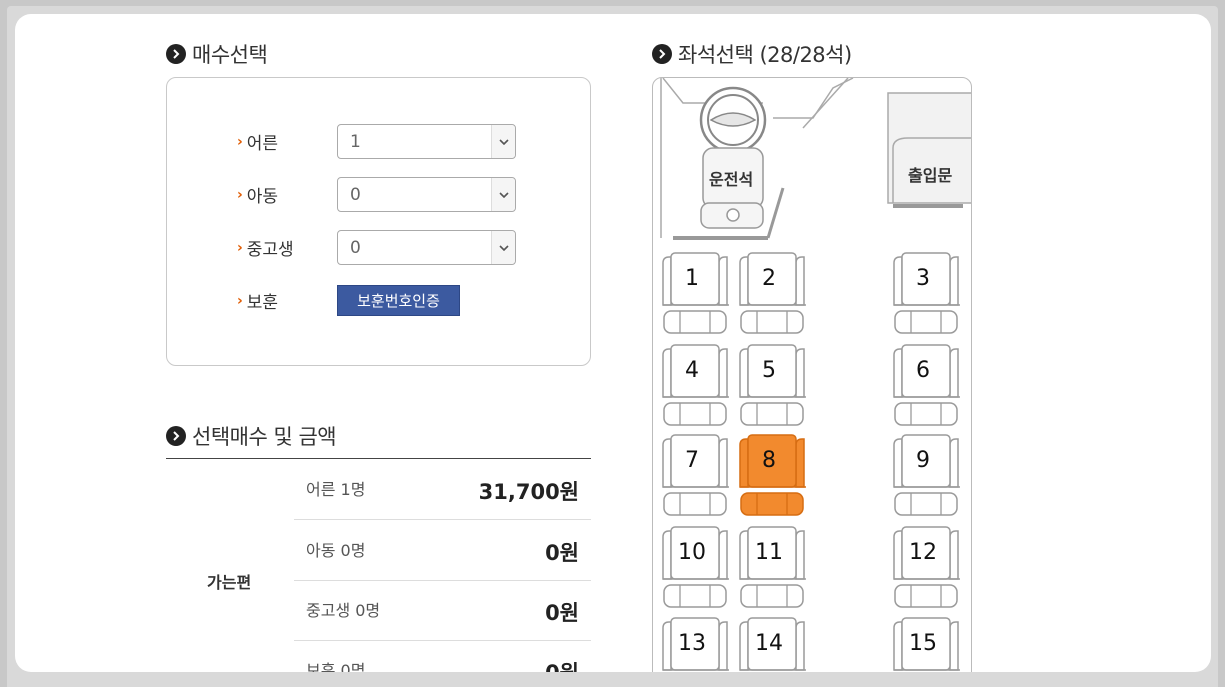 This screenshot has width=1225, height=687. Describe the element at coordinates (398, 300) in the screenshot. I see `veteran-verify-button: 보훈번호인증` at that location.